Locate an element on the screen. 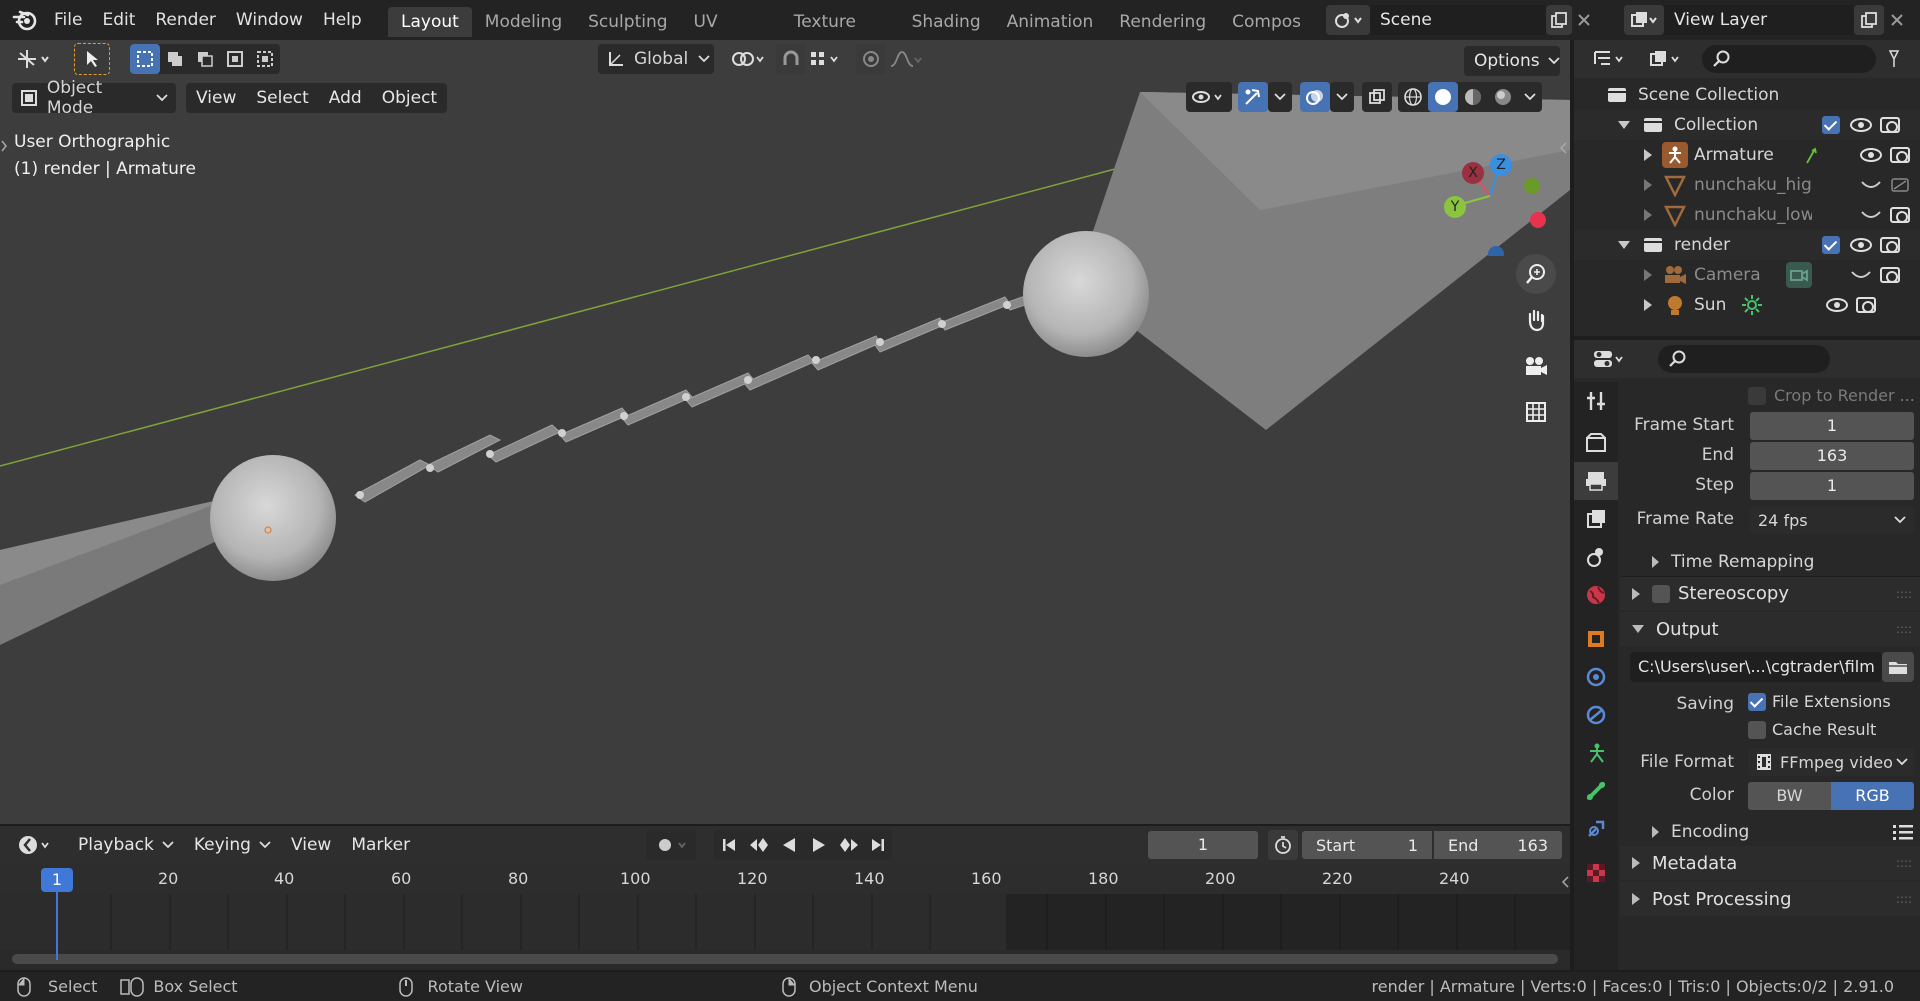 This screenshot has height=1001, width=1920. outliner-row-nunchaku-low: nunchaku_low is located at coordinates (1747, 215).